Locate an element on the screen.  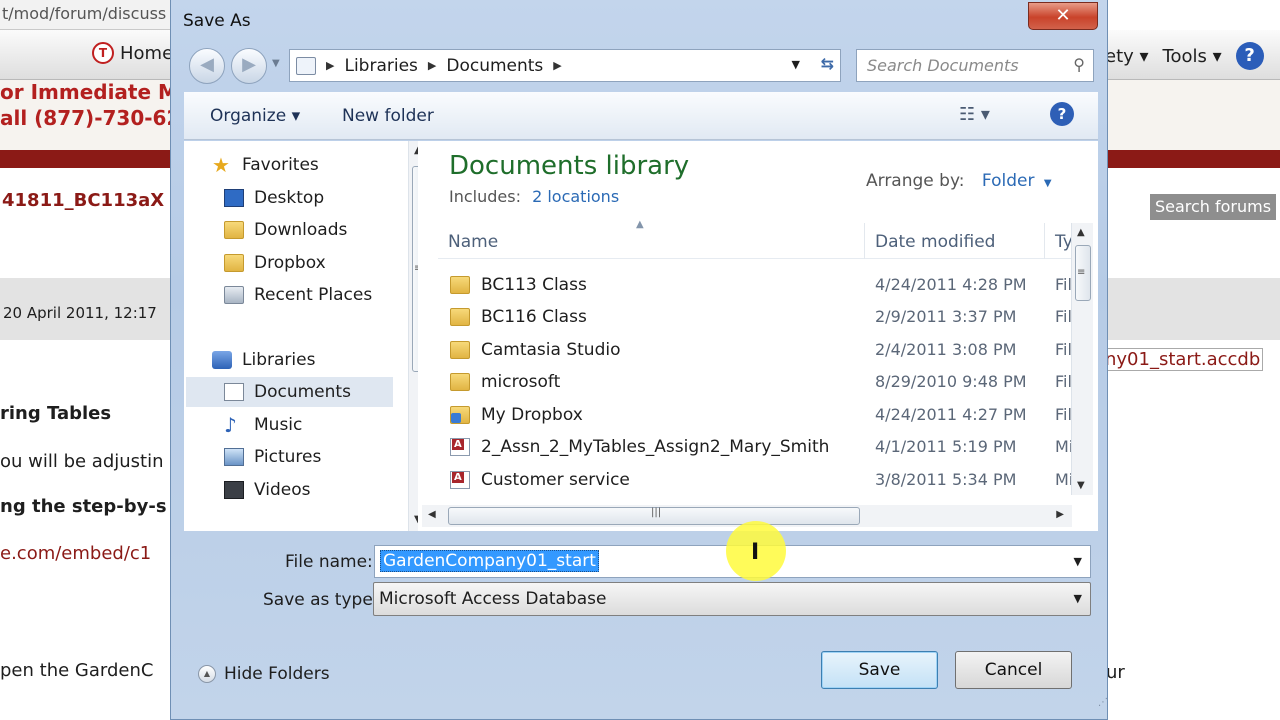
browser-home-button: T Home is located at coordinates (132, 53).